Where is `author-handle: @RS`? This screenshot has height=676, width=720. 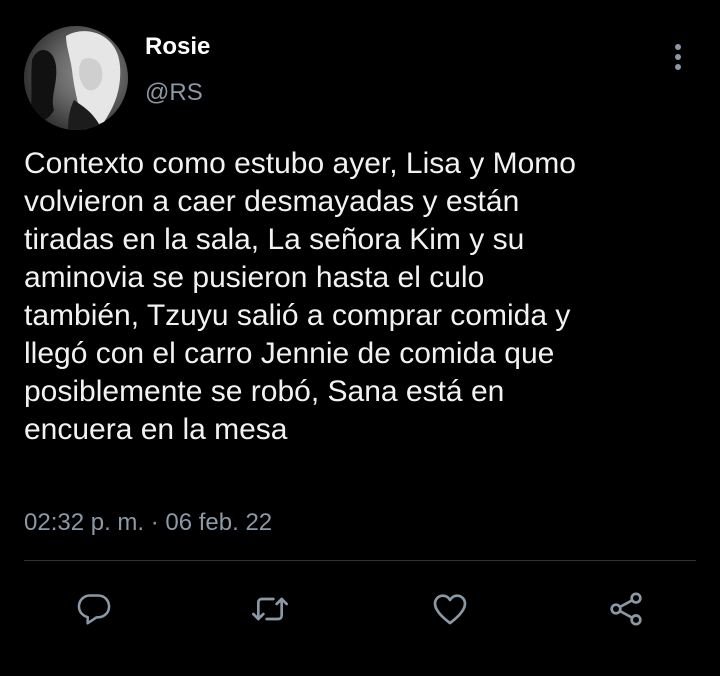
author-handle: @RS is located at coordinates (174, 93).